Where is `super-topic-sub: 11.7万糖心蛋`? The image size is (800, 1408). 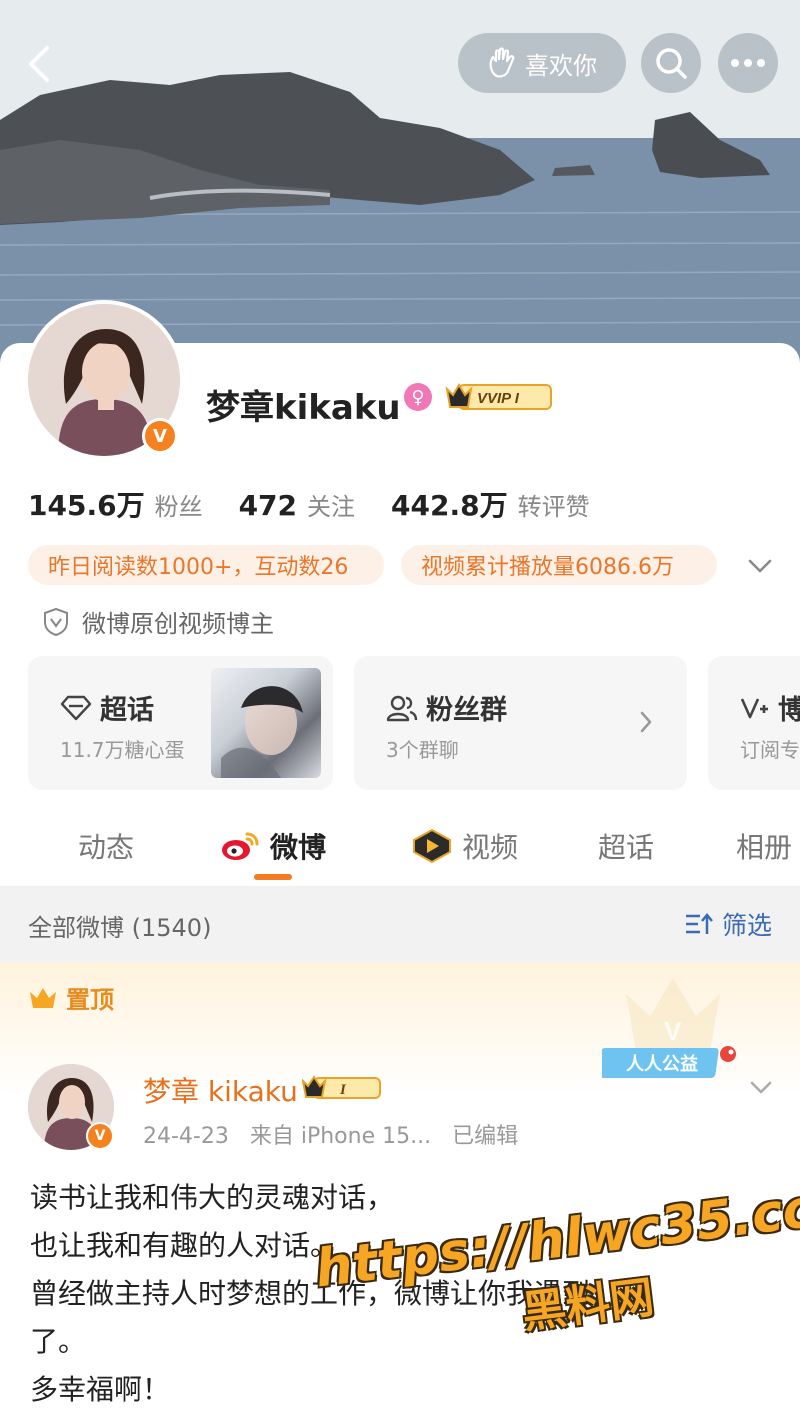 super-topic-sub: 11.7万糖心蛋 is located at coordinates (122, 750).